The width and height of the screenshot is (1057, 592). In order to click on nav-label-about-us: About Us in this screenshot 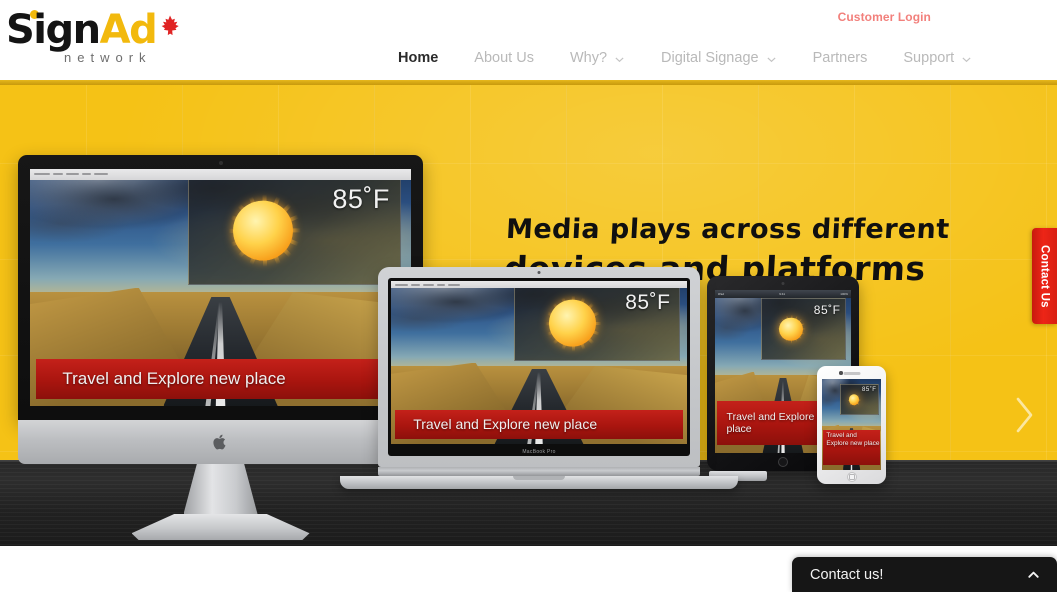, I will do `click(504, 58)`.